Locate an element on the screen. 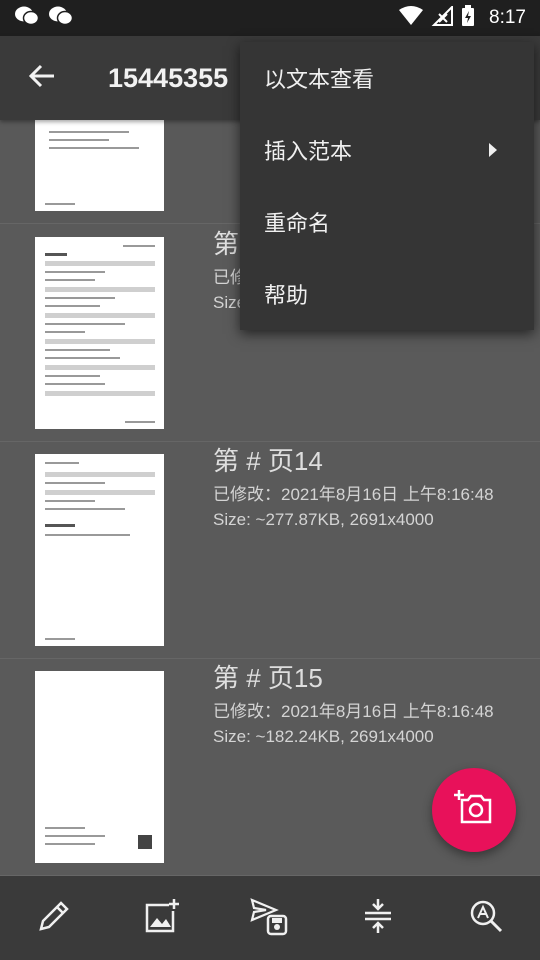 The width and height of the screenshot is (540, 960). merge-icon is located at coordinates (378, 918).